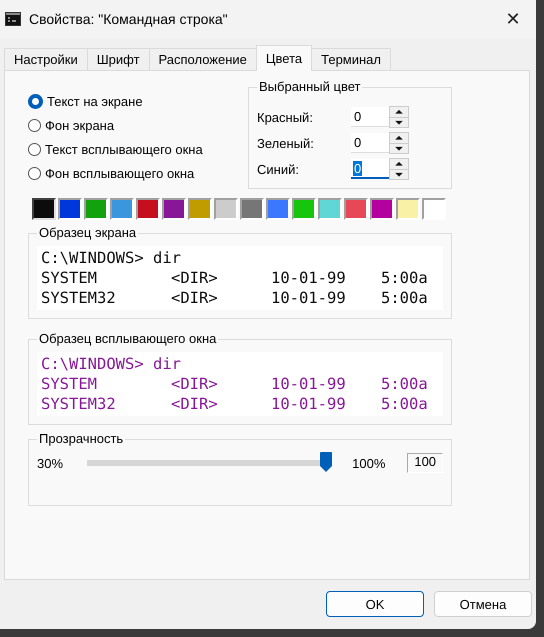 The height and width of the screenshot is (637, 544). Describe the element at coordinates (46, 59) in the screenshot. I see `tab: Настройки` at that location.